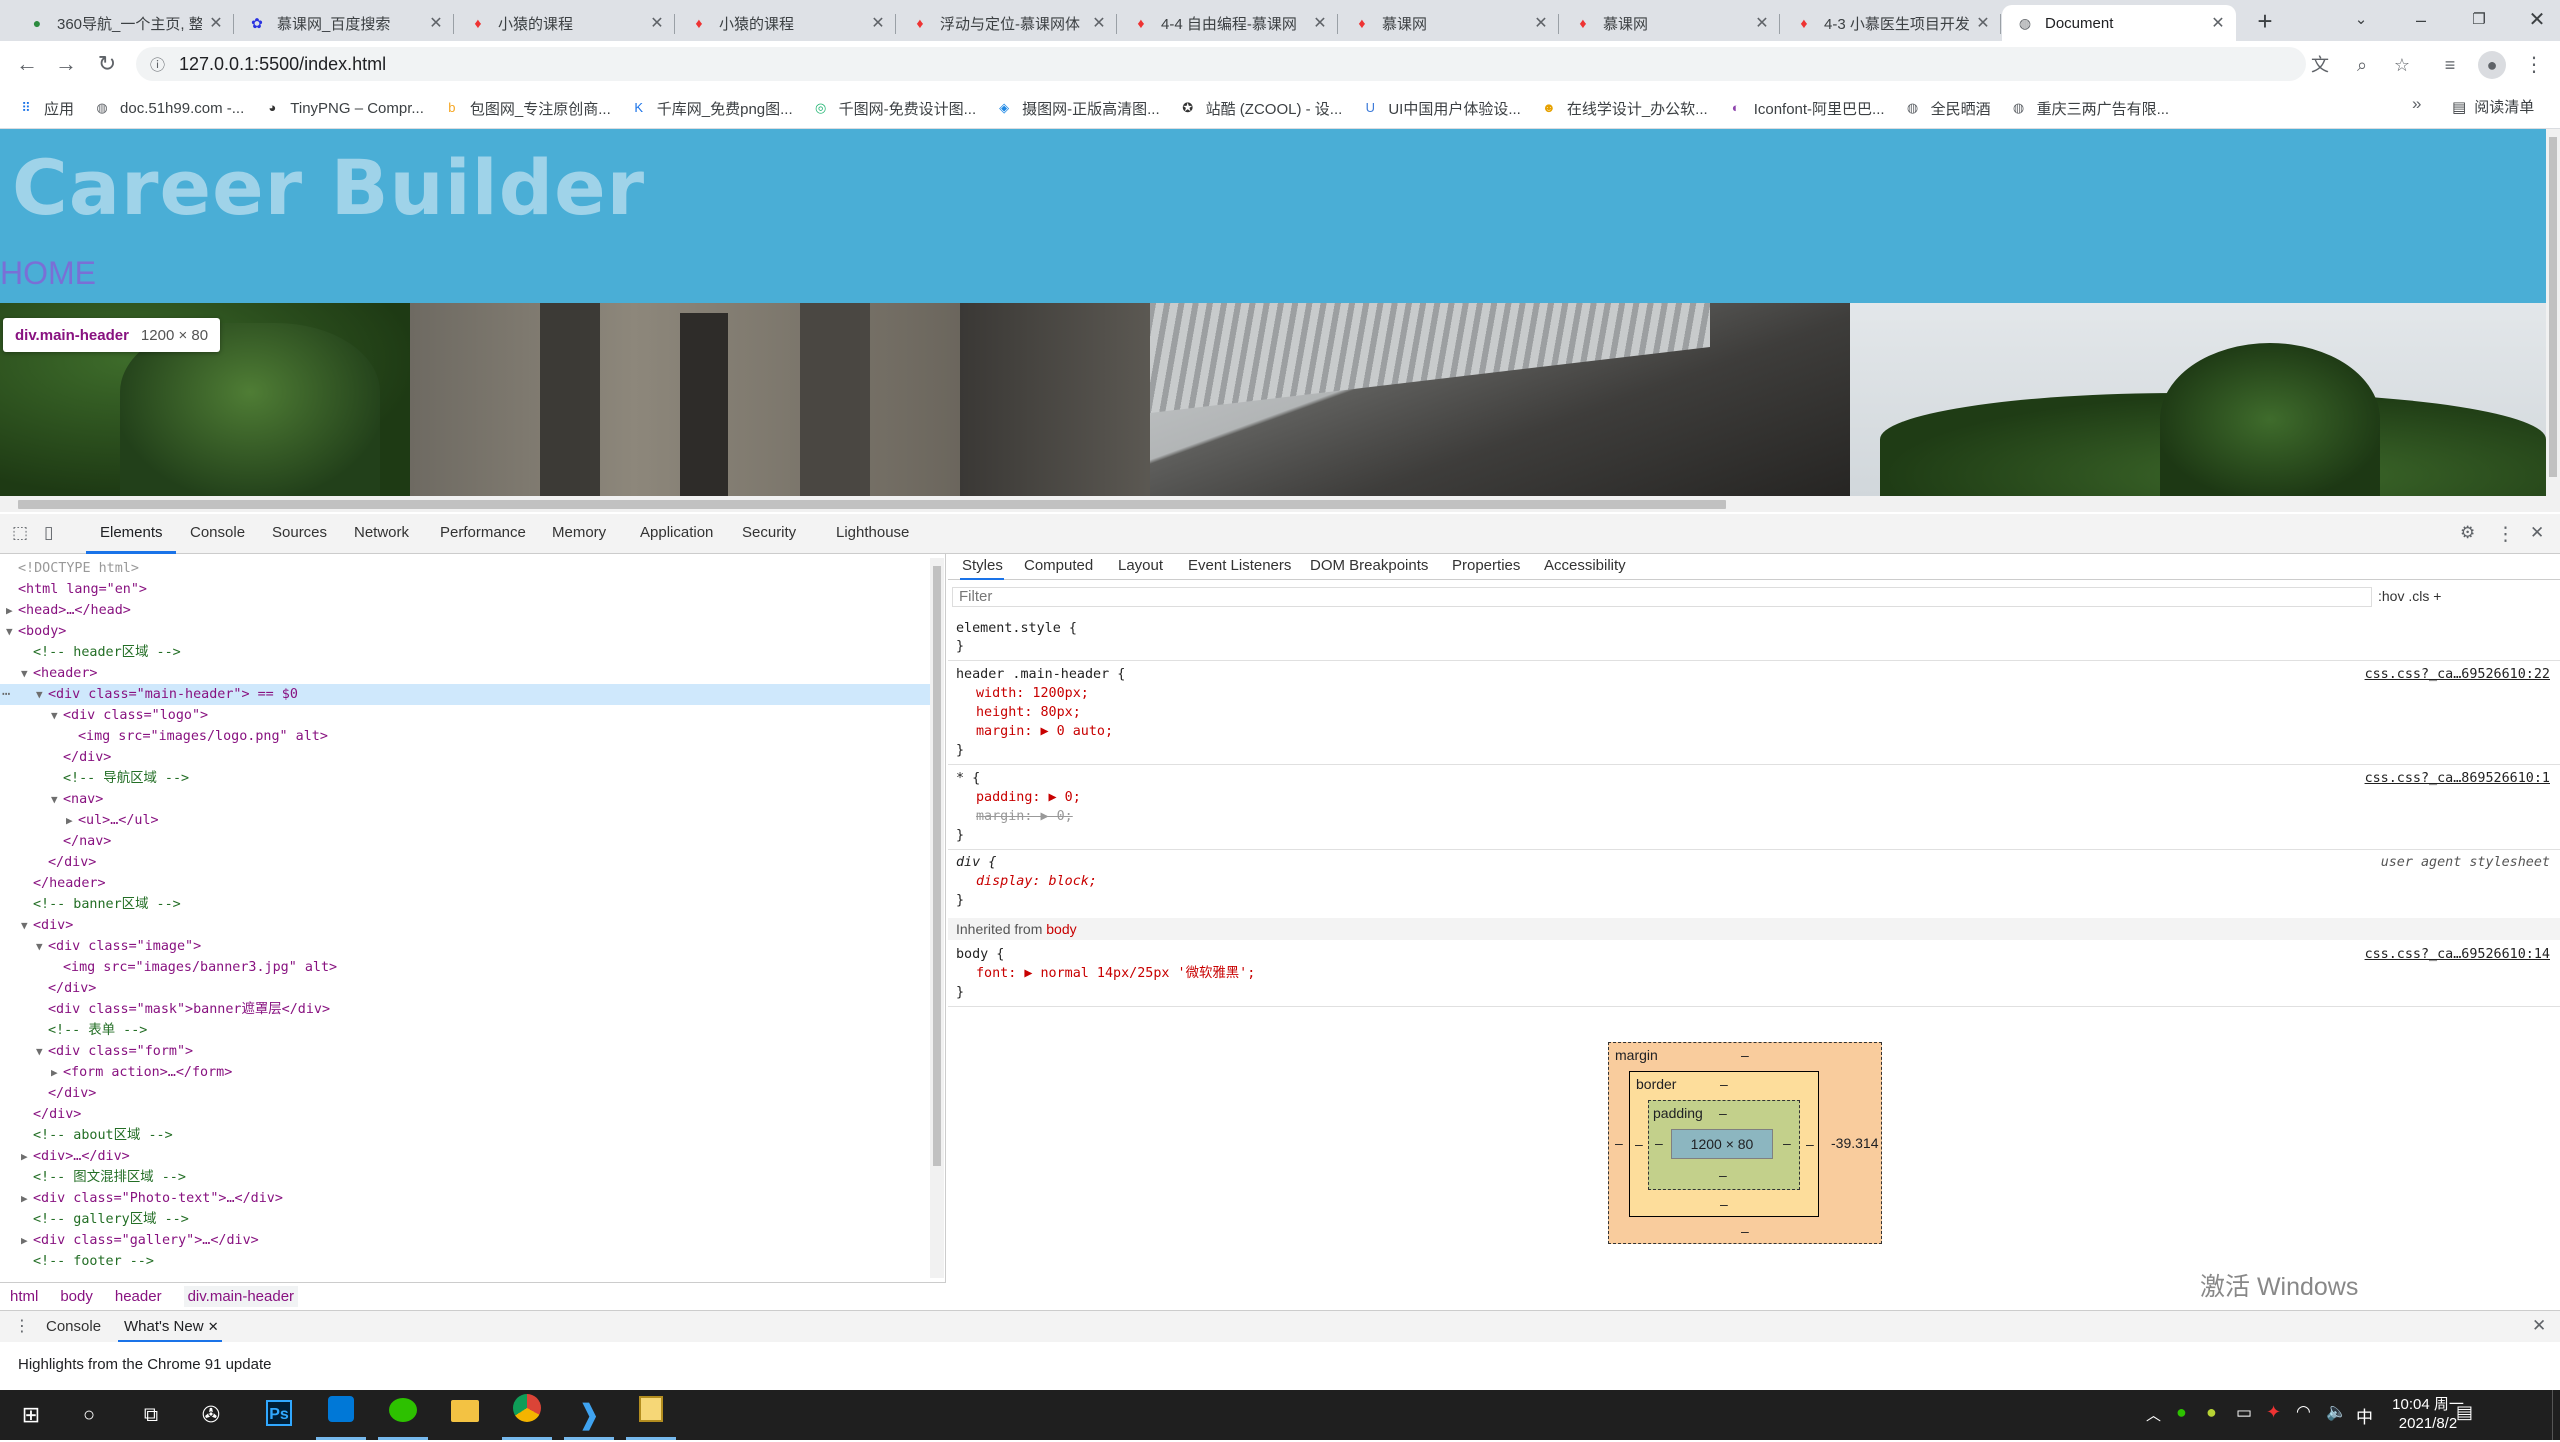 This screenshot has width=2560, height=1442. Describe the element at coordinates (2273, 1412) in the screenshot. I see `tray-security-icon: ✦` at that location.